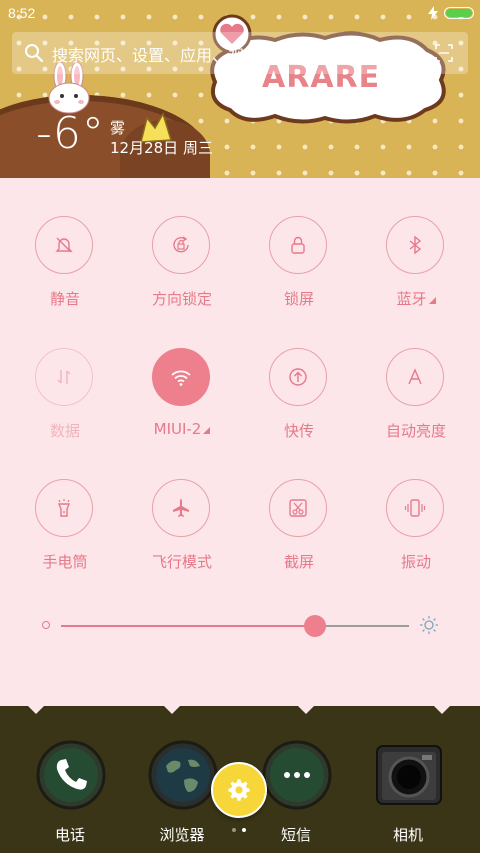 Image resolution: width=480 pixels, height=853 pixels. I want to click on toggle-label: 静音, so click(64, 299).